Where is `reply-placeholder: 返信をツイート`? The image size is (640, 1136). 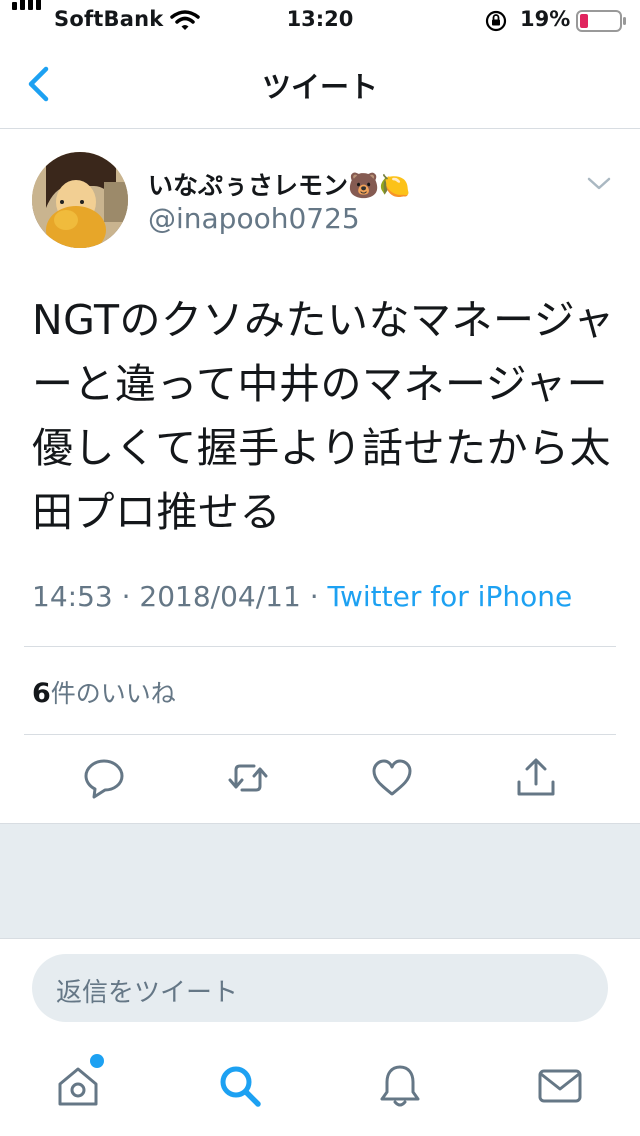
reply-placeholder: 返信をツイート is located at coordinates (147, 993).